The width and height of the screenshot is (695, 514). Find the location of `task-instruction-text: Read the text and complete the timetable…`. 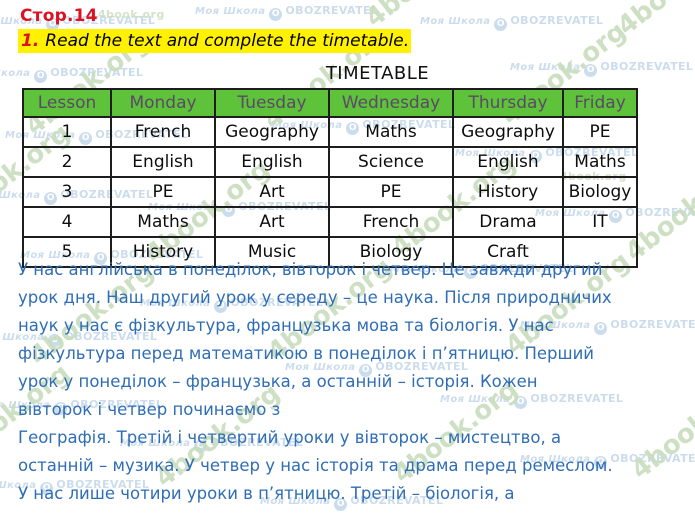

task-instruction-text: Read the text and complete the timetable… is located at coordinates (227, 41).